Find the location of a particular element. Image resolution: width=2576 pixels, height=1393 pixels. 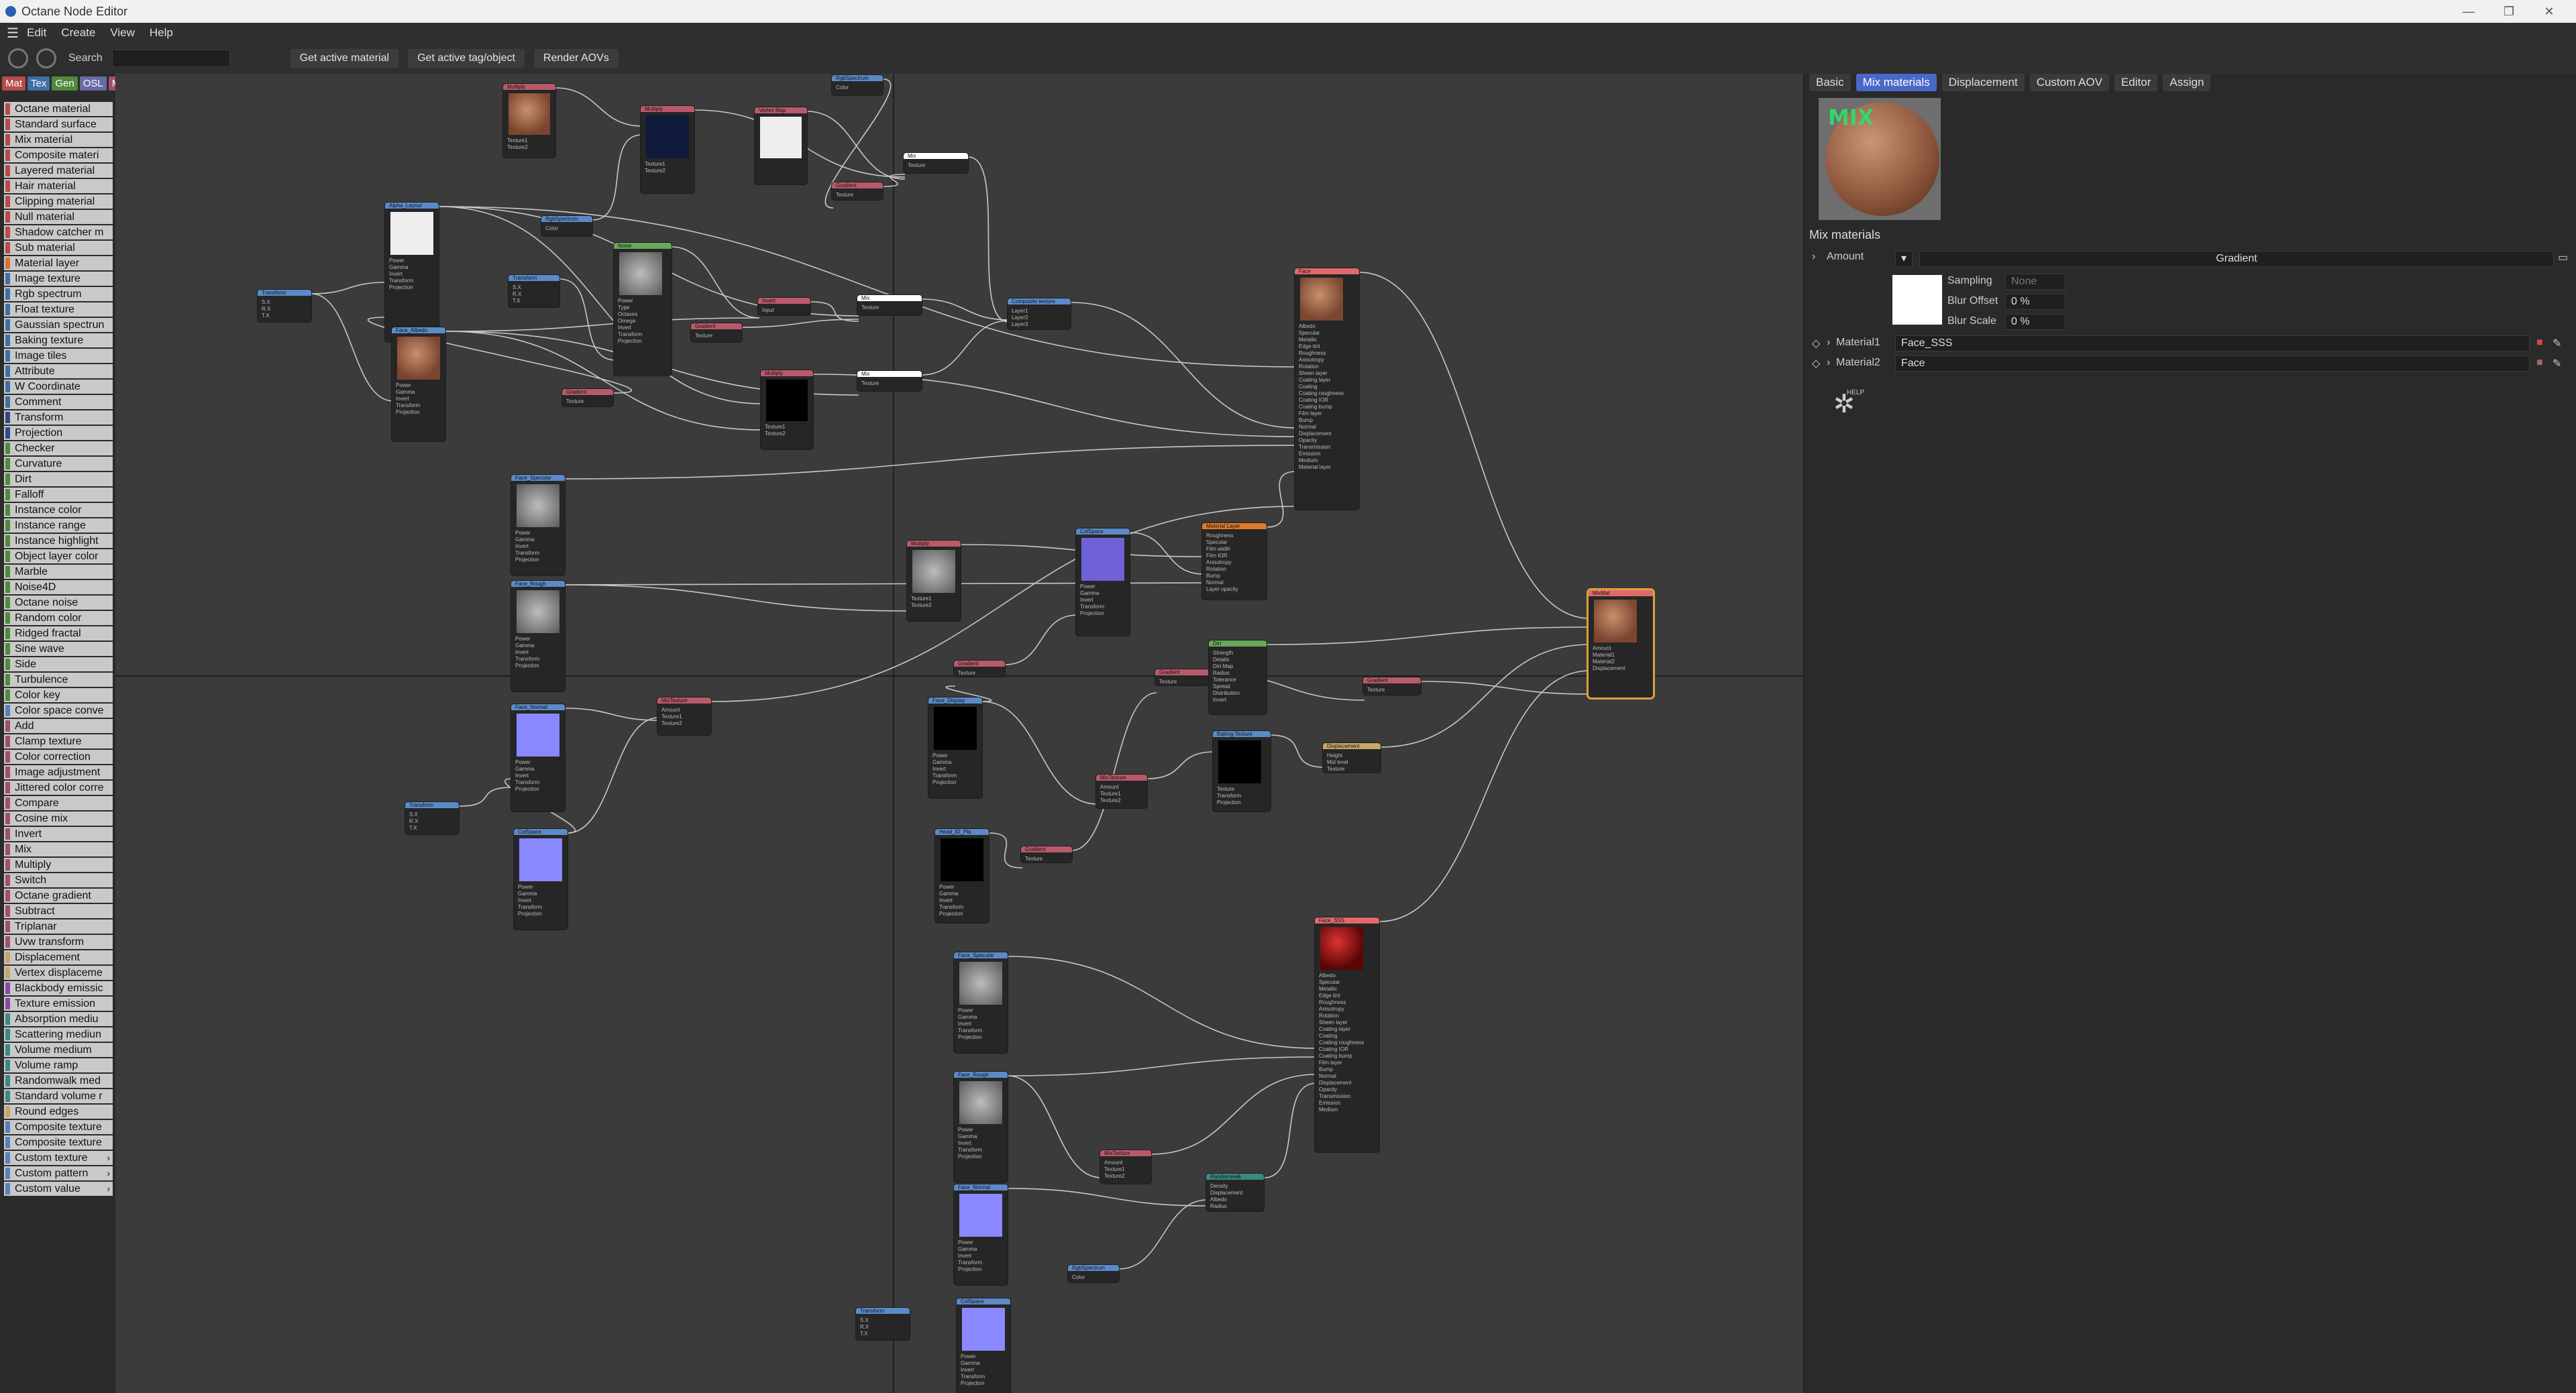

material1-picker-icon: ✎ is located at coordinates (2557, 344).